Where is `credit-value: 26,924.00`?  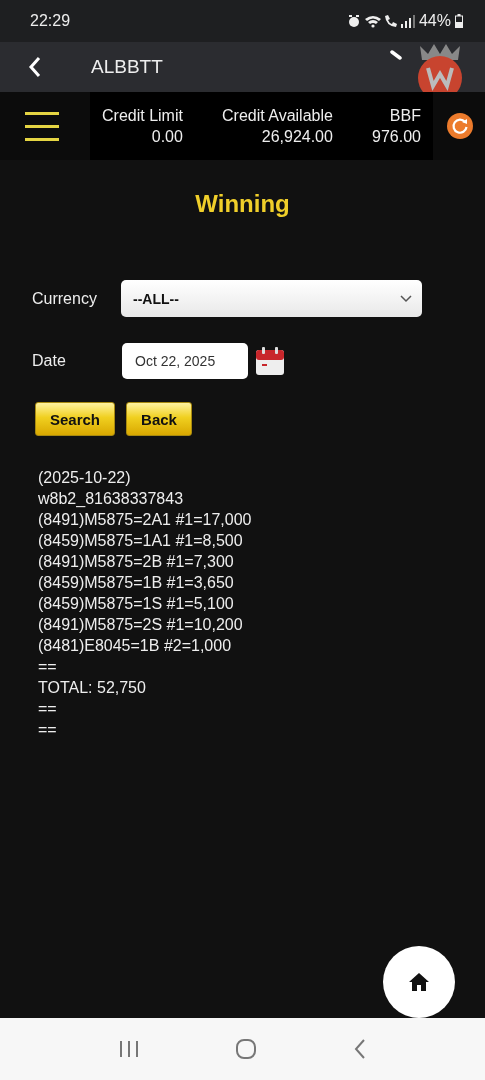 credit-value: 26,924.00 is located at coordinates (297, 137).